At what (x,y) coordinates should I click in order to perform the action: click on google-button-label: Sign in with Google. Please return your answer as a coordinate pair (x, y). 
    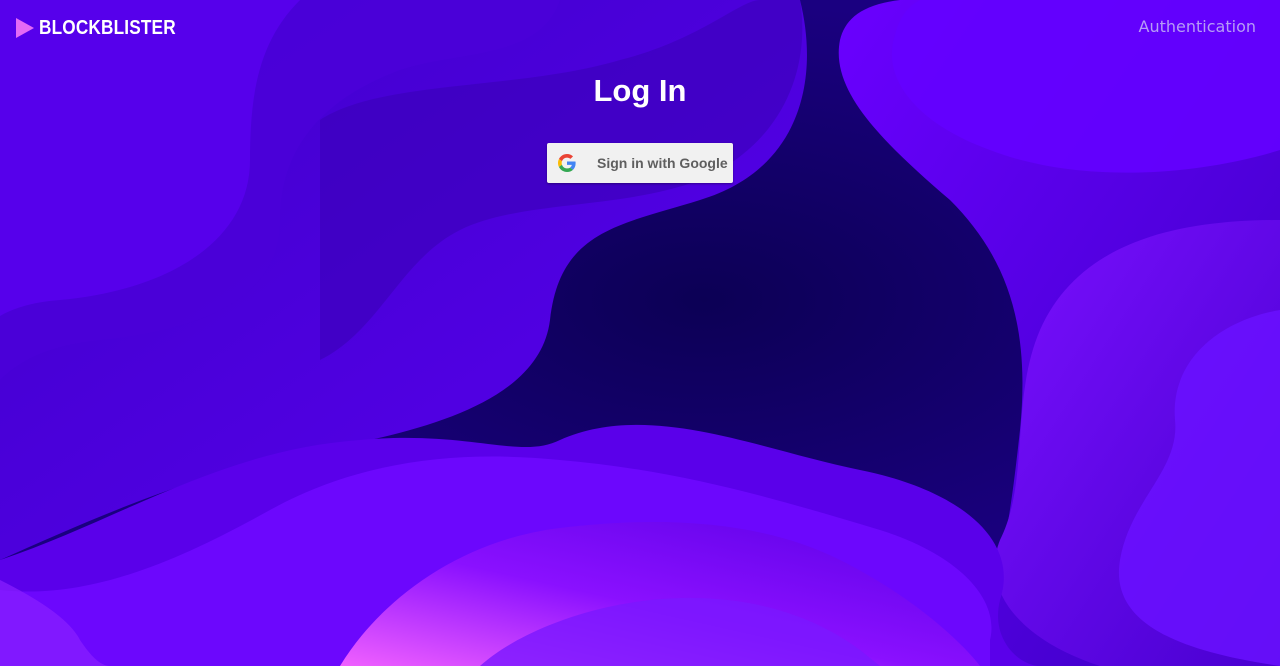
    Looking at the image, I should click on (662, 163).